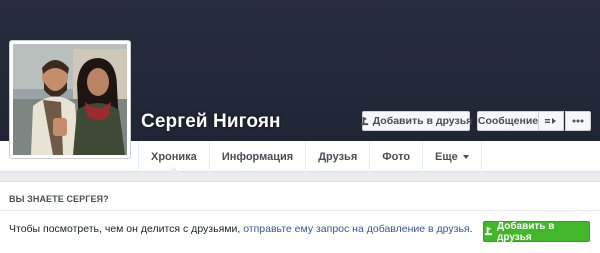  I want to click on tab-more: Еще, so click(452, 156).